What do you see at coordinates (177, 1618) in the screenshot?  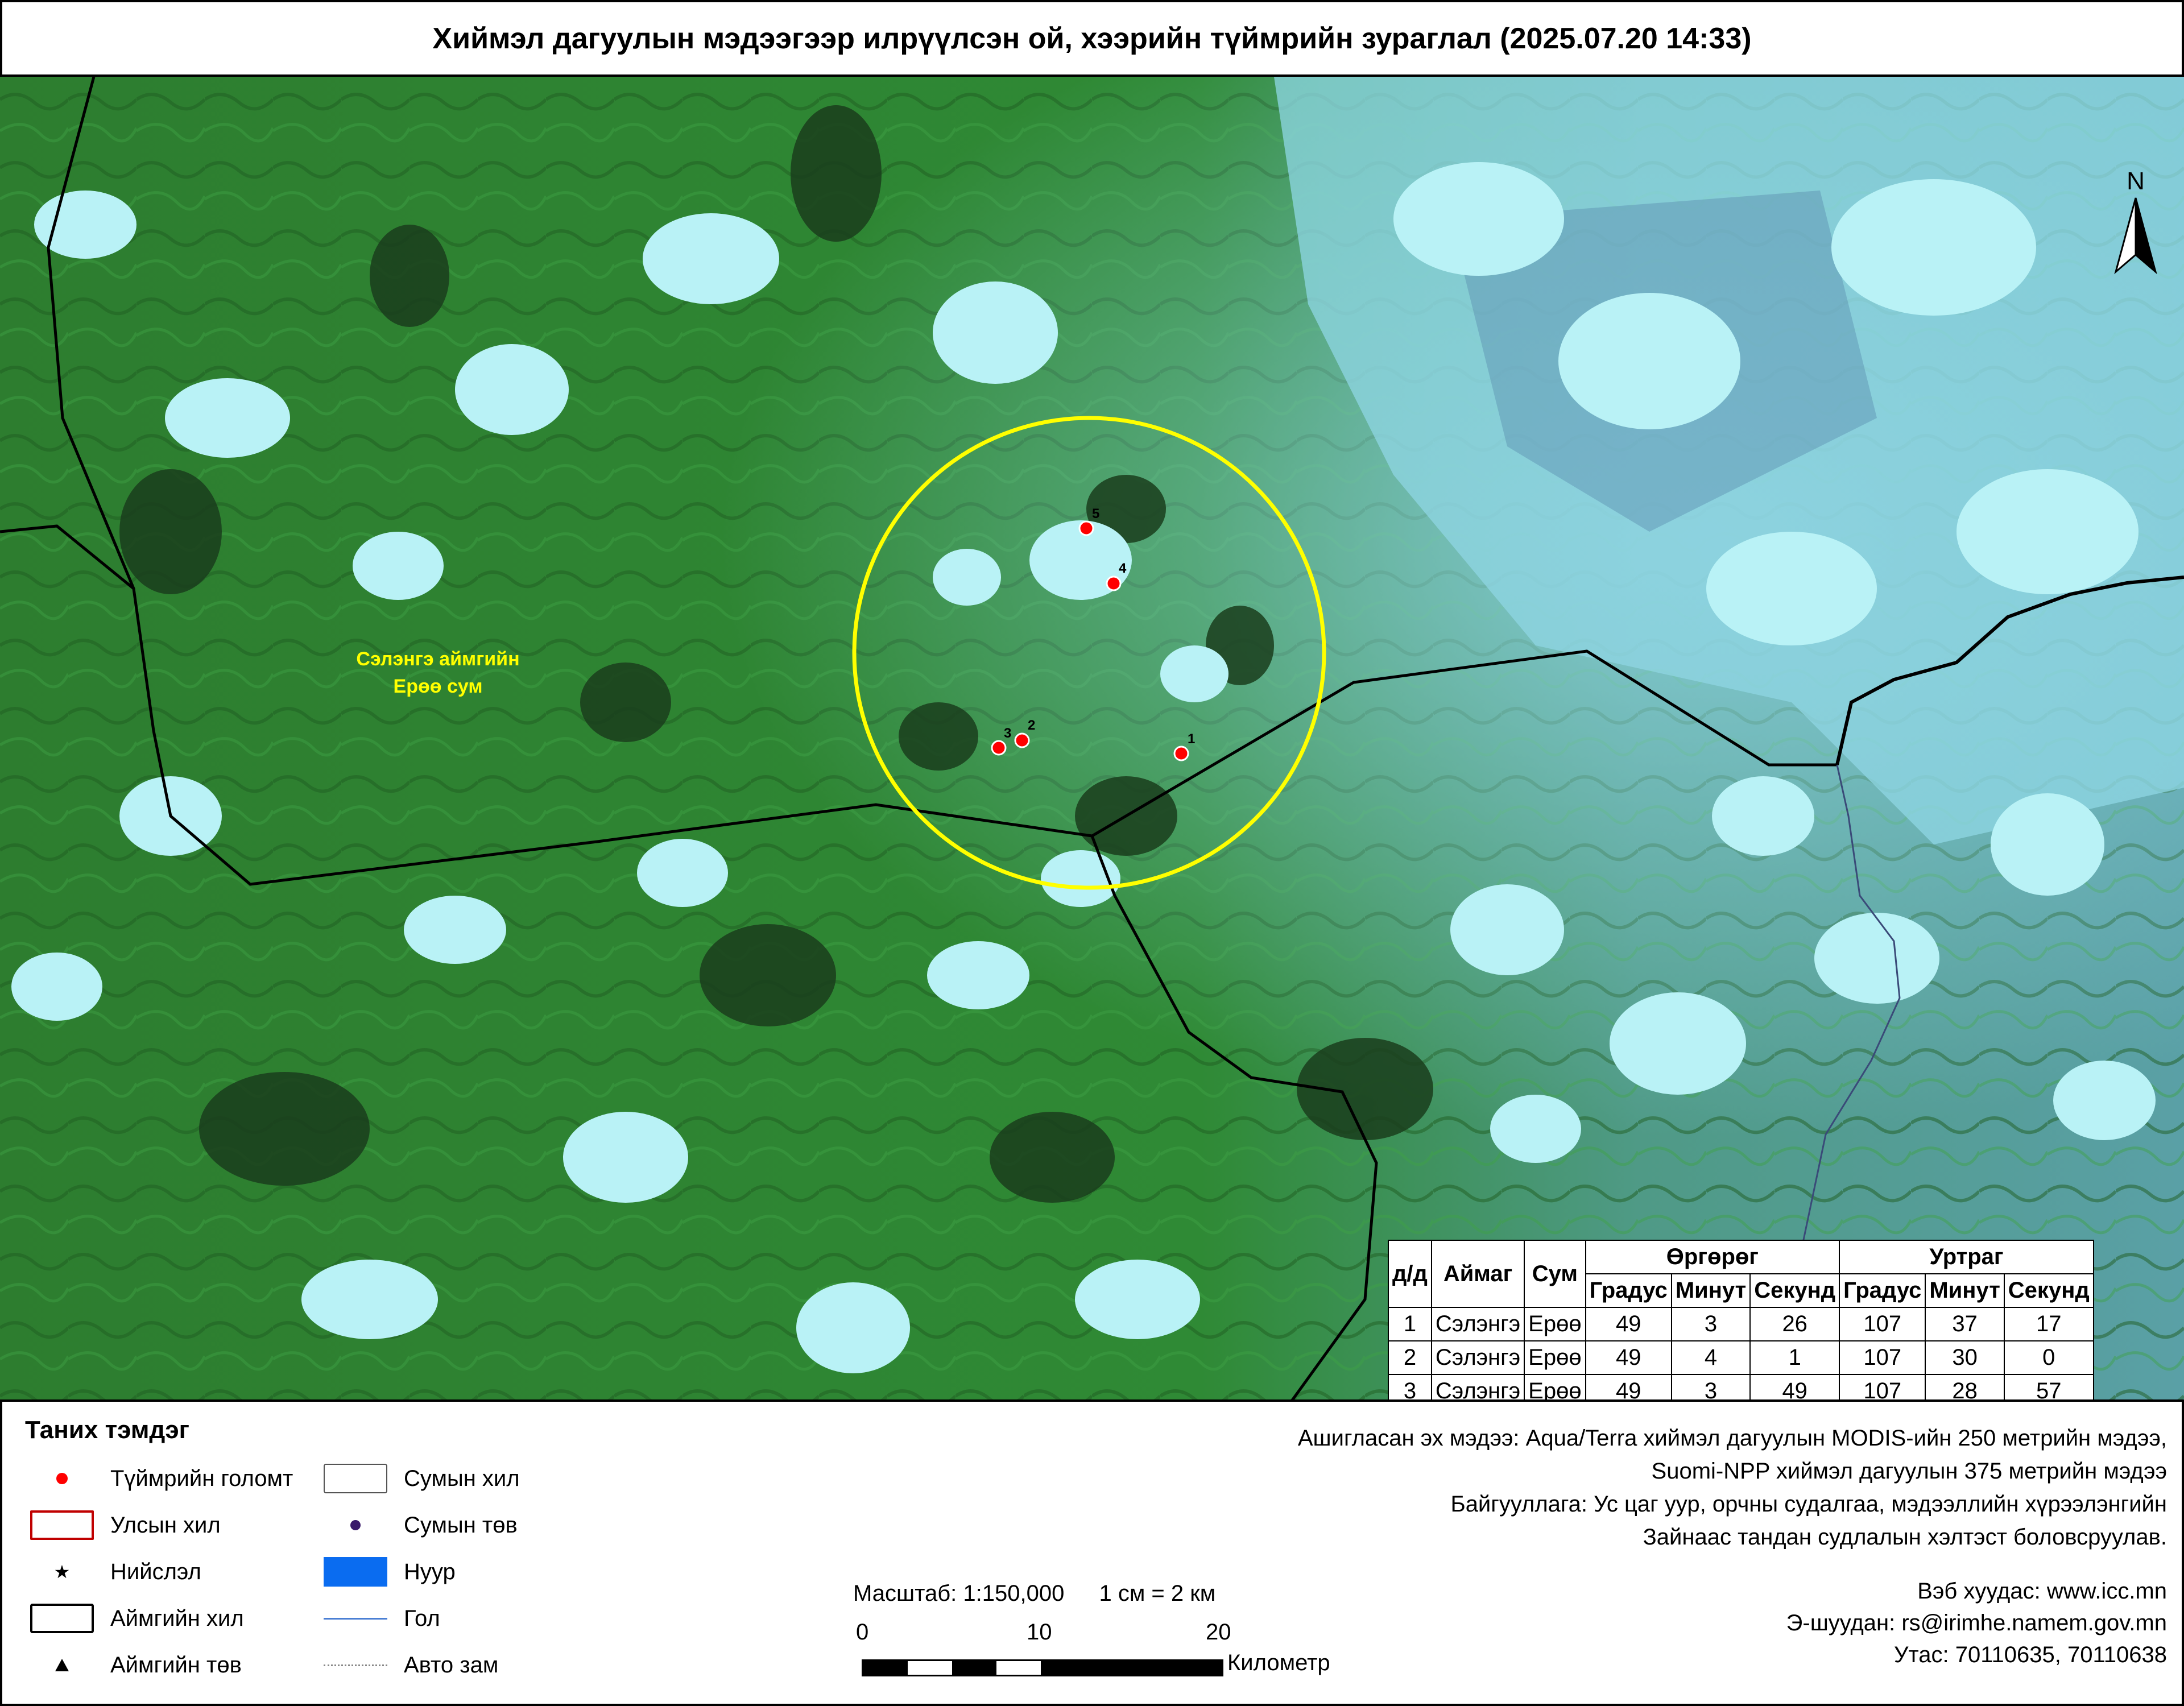 I see `legend-label-aimag-border: Аймгийн хил` at bounding box center [177, 1618].